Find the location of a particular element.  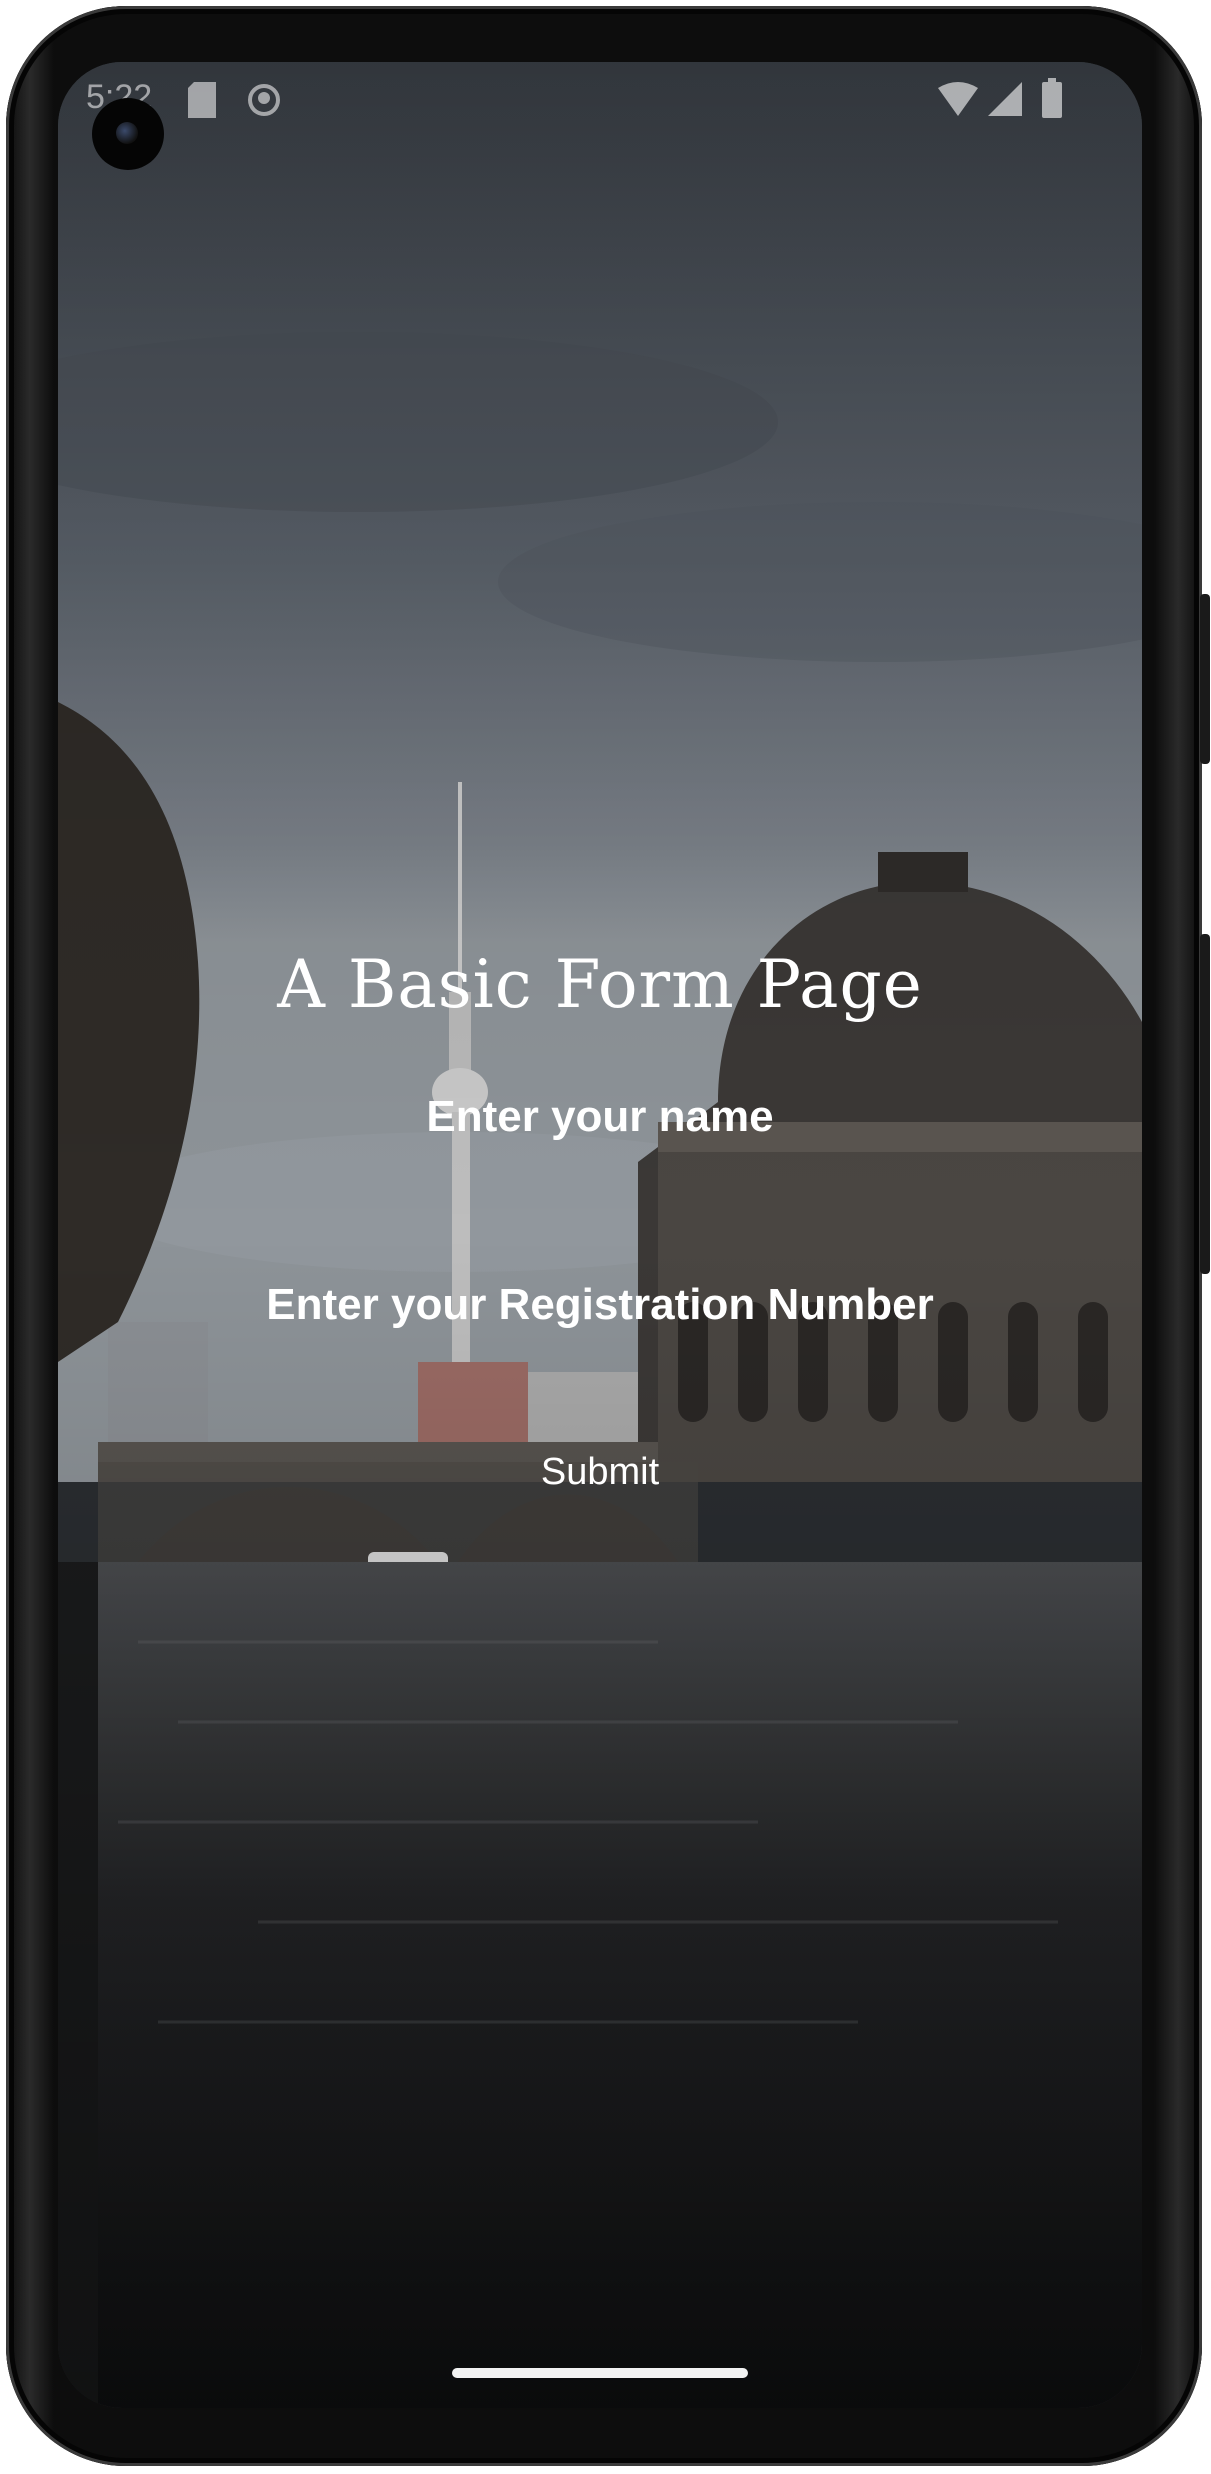

volume-button is located at coordinates (1205, 679).